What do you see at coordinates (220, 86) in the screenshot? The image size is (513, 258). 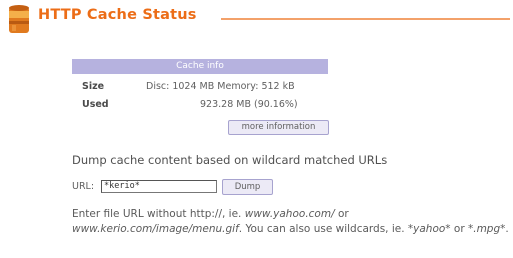 I see `size-value: Disc: 1024 MB Memory: 512 kB` at bounding box center [220, 86].